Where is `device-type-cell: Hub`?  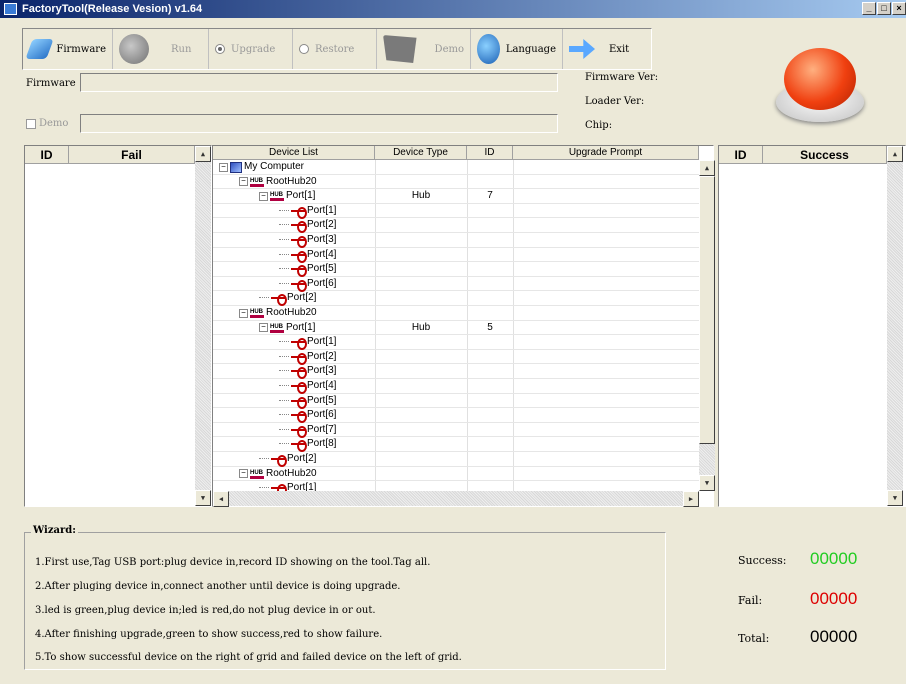
device-type-cell: Hub is located at coordinates (421, 196).